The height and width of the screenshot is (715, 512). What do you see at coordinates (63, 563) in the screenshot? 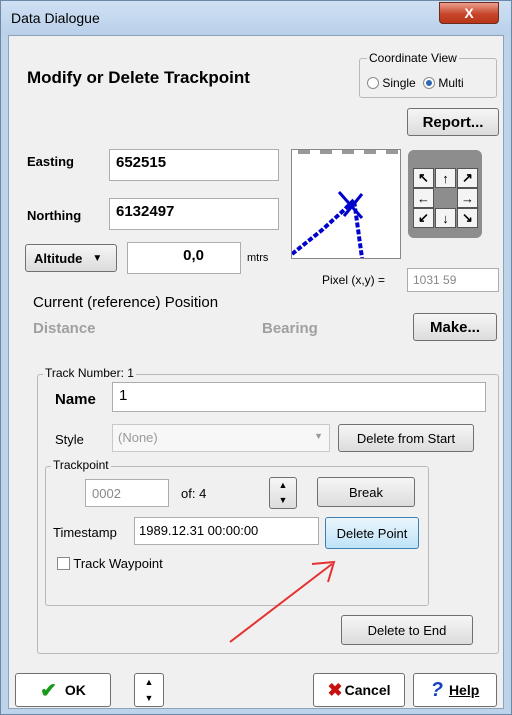
I see `track-waypoint-checkbox` at bounding box center [63, 563].